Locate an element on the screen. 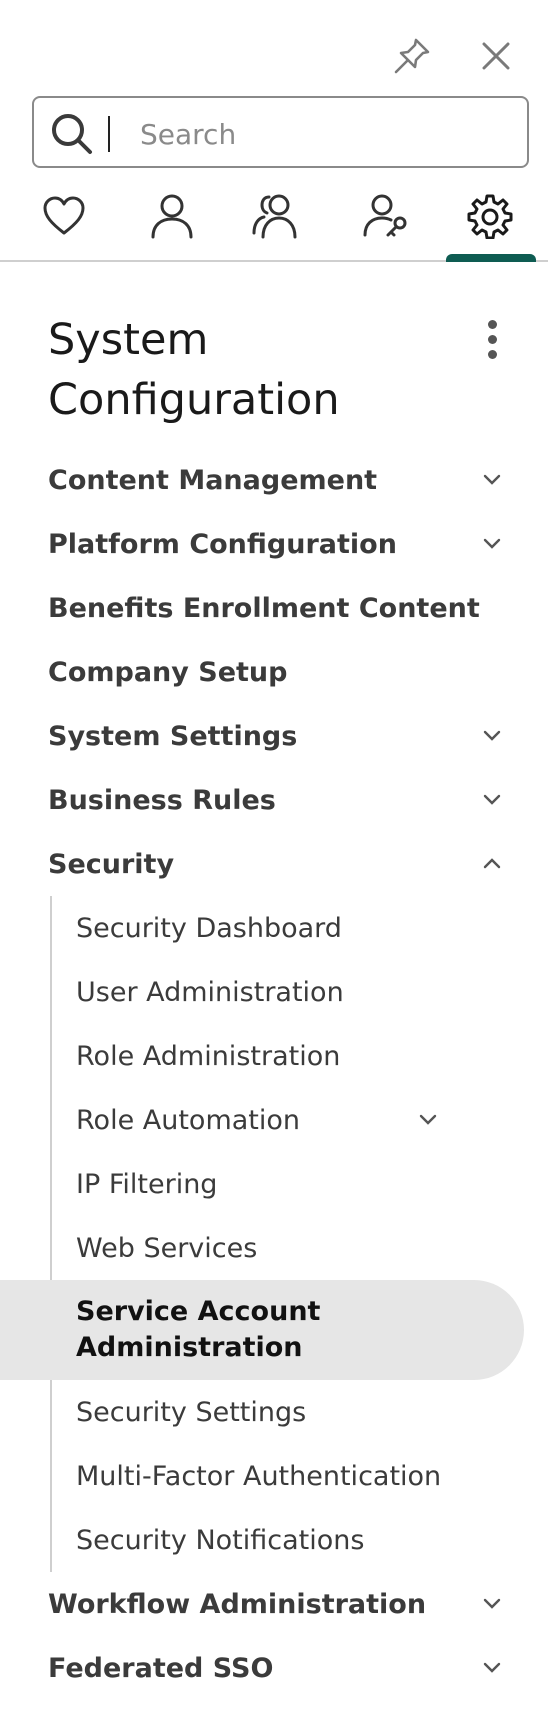 The width and height of the screenshot is (548, 1710). nav-subitem-label: Security Settings is located at coordinates (191, 1412).